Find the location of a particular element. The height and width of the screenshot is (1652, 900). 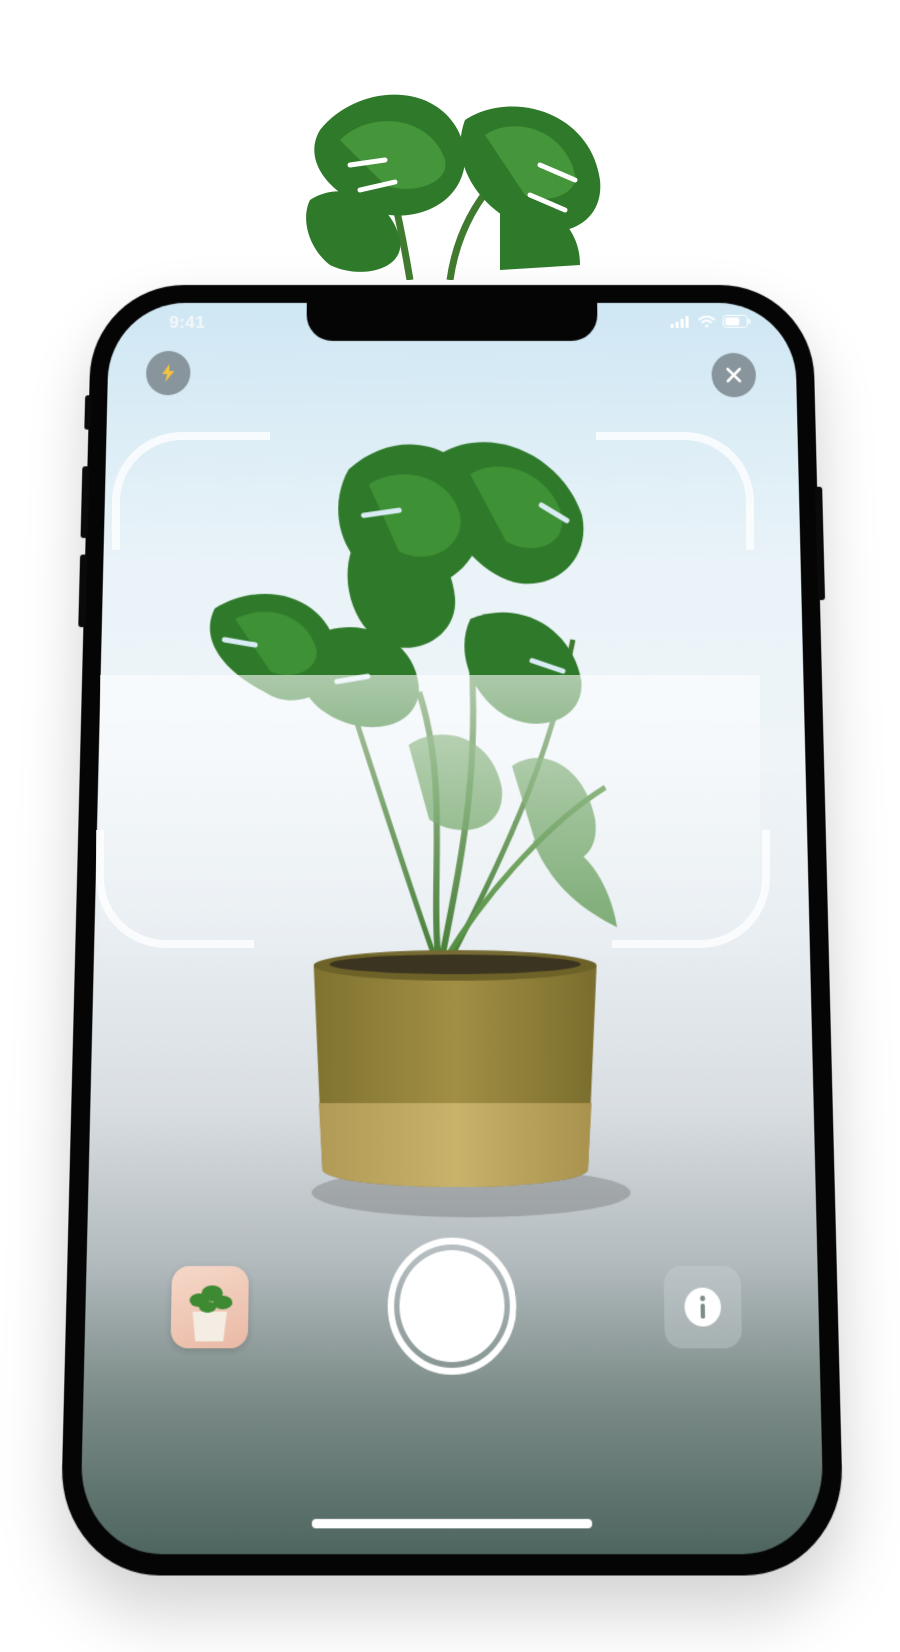

gallery-thumbnail-button is located at coordinates (209, 1307).